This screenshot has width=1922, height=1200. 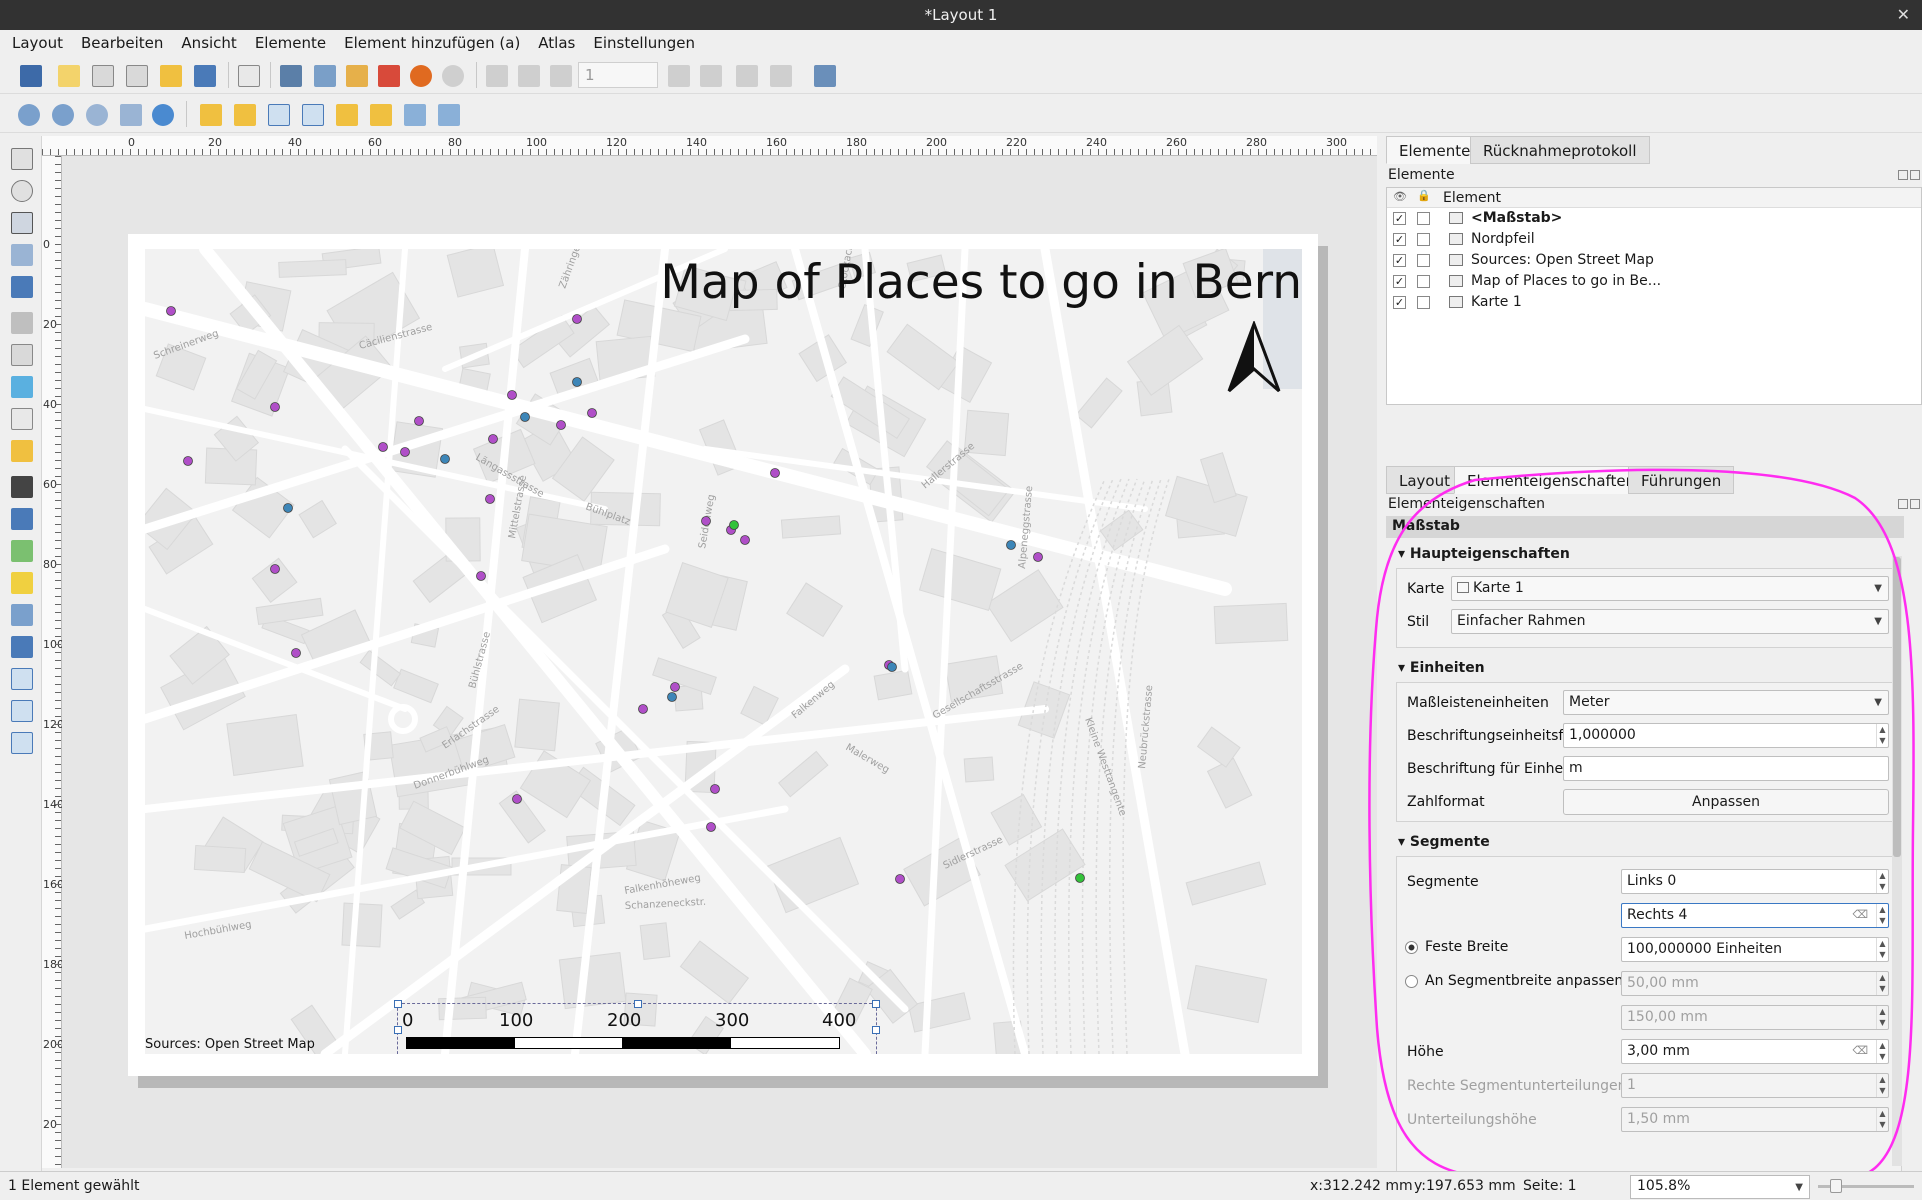 What do you see at coordinates (325, 76) in the screenshot?
I see `export-image-icon` at bounding box center [325, 76].